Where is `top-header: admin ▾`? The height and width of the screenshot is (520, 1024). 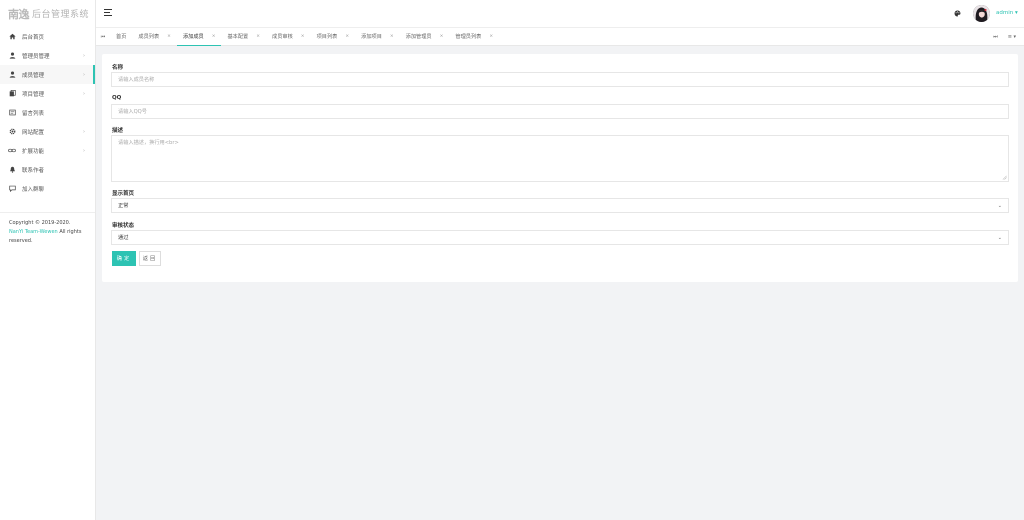 top-header: admin ▾ is located at coordinates (560, 14).